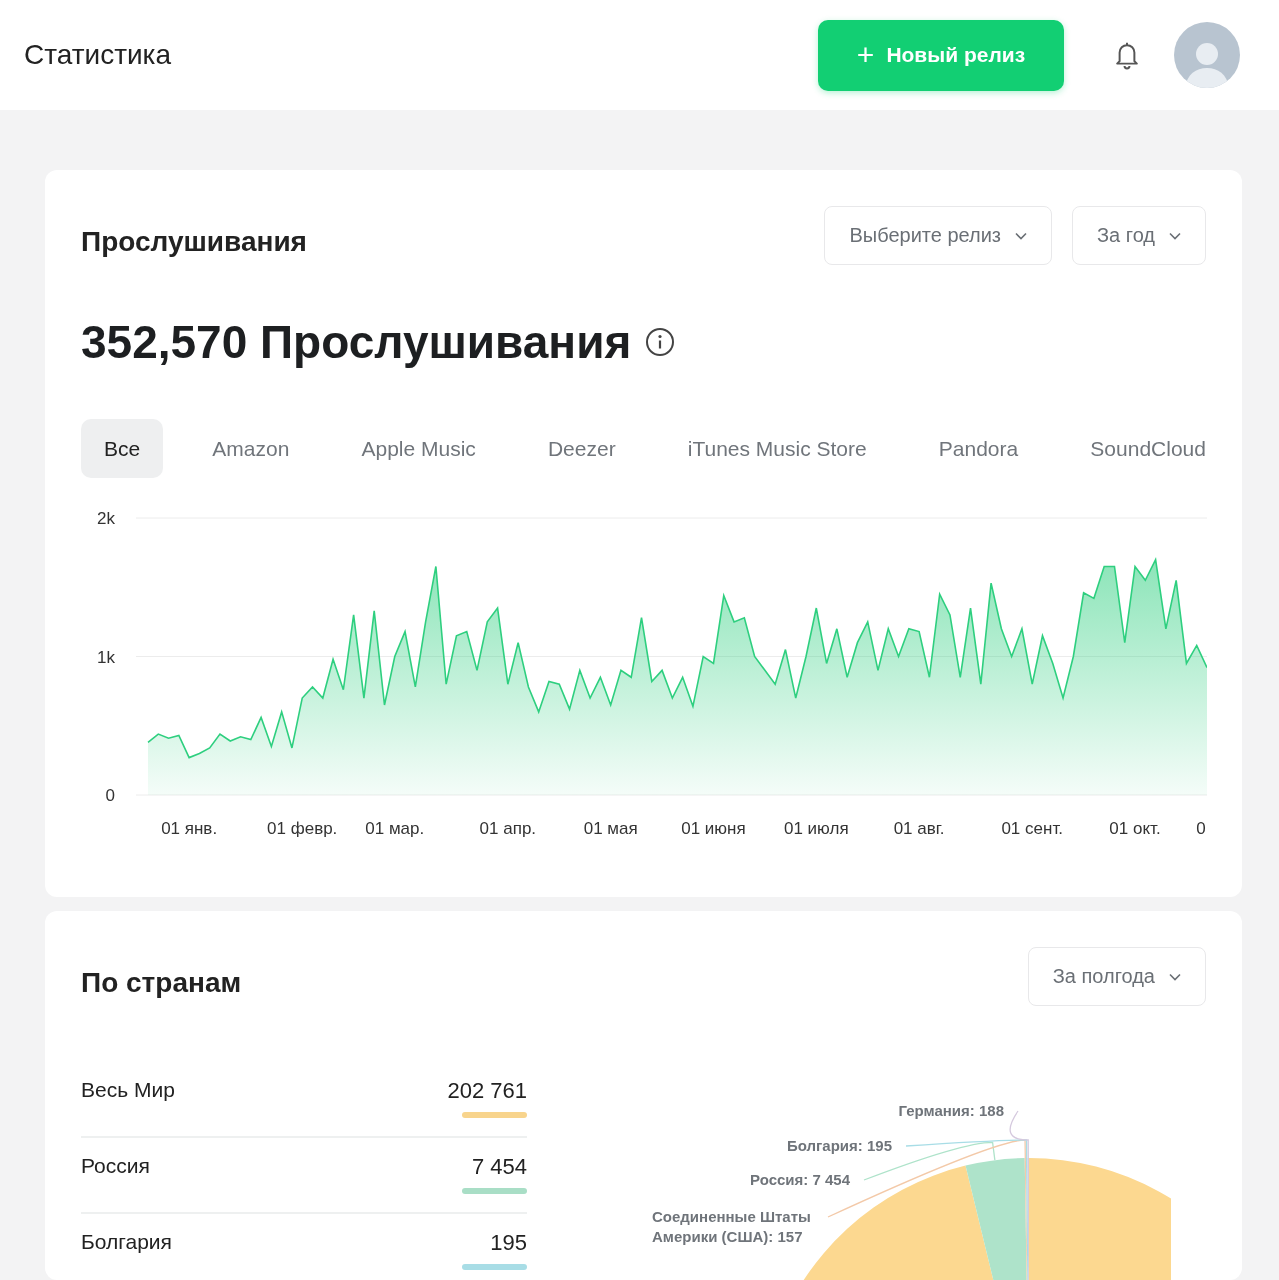 This screenshot has width=1279, height=1280. I want to click on platform-tab: Amazon, so click(251, 448).